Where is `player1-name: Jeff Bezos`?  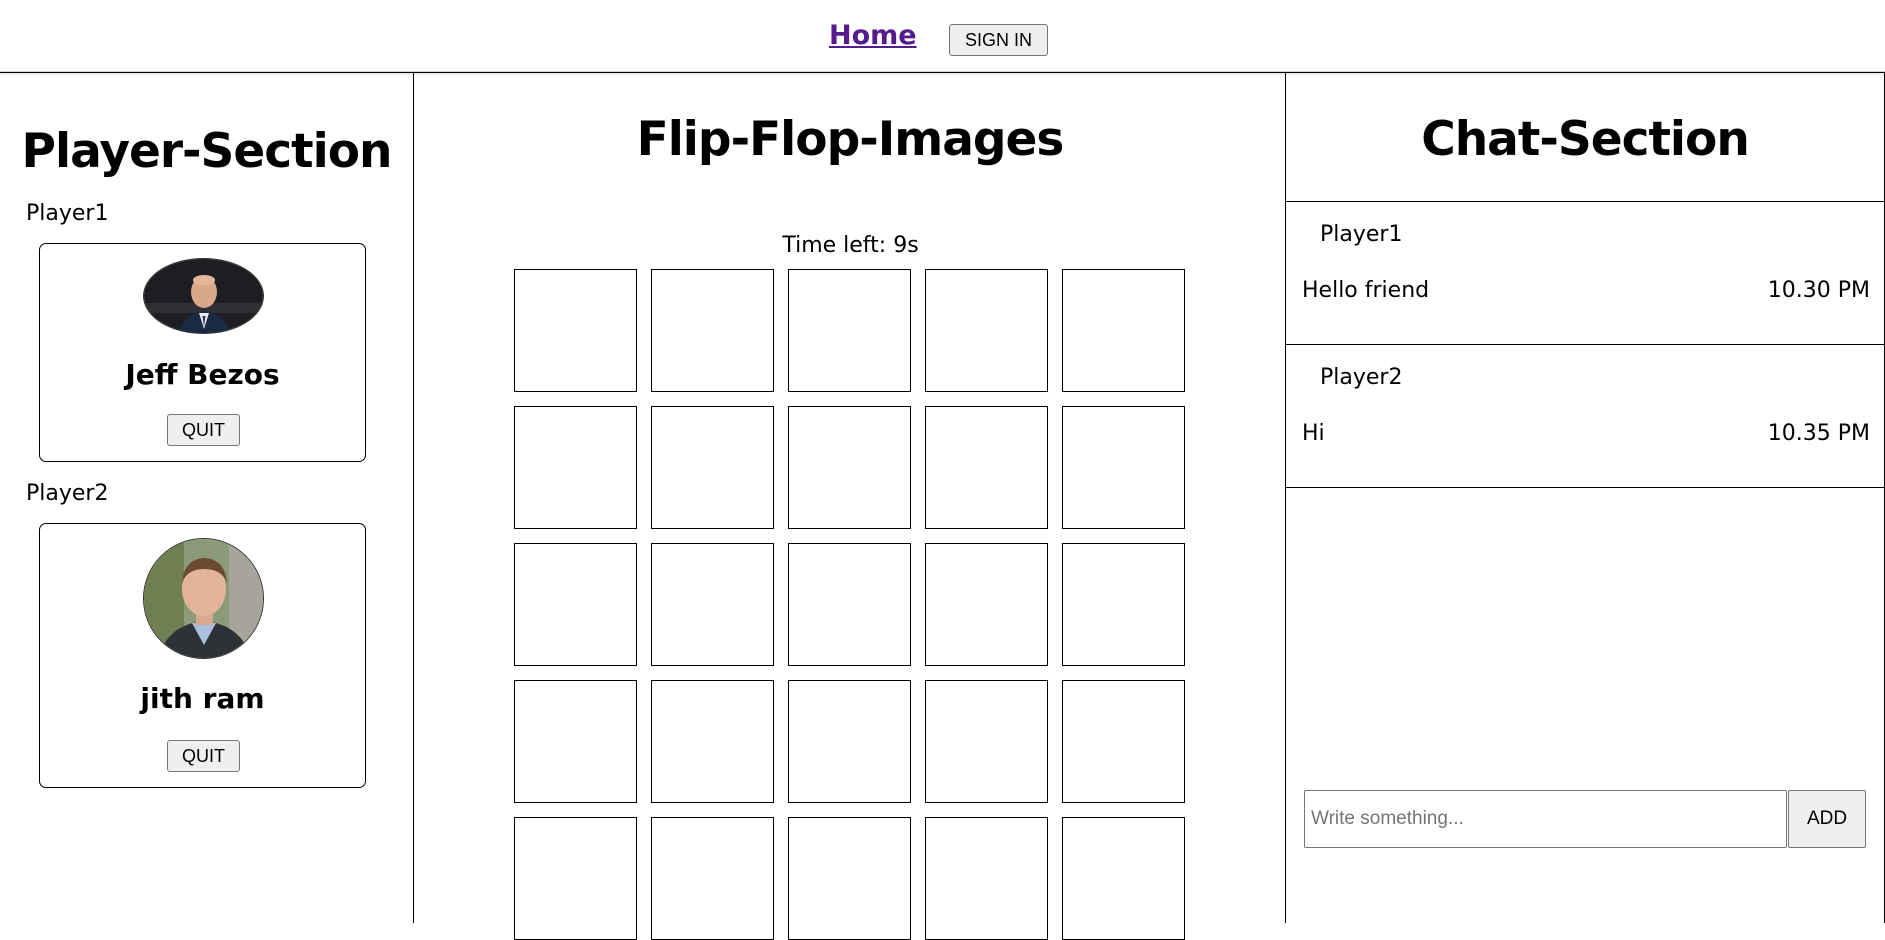
player1-name: Jeff Bezos is located at coordinates (202, 374).